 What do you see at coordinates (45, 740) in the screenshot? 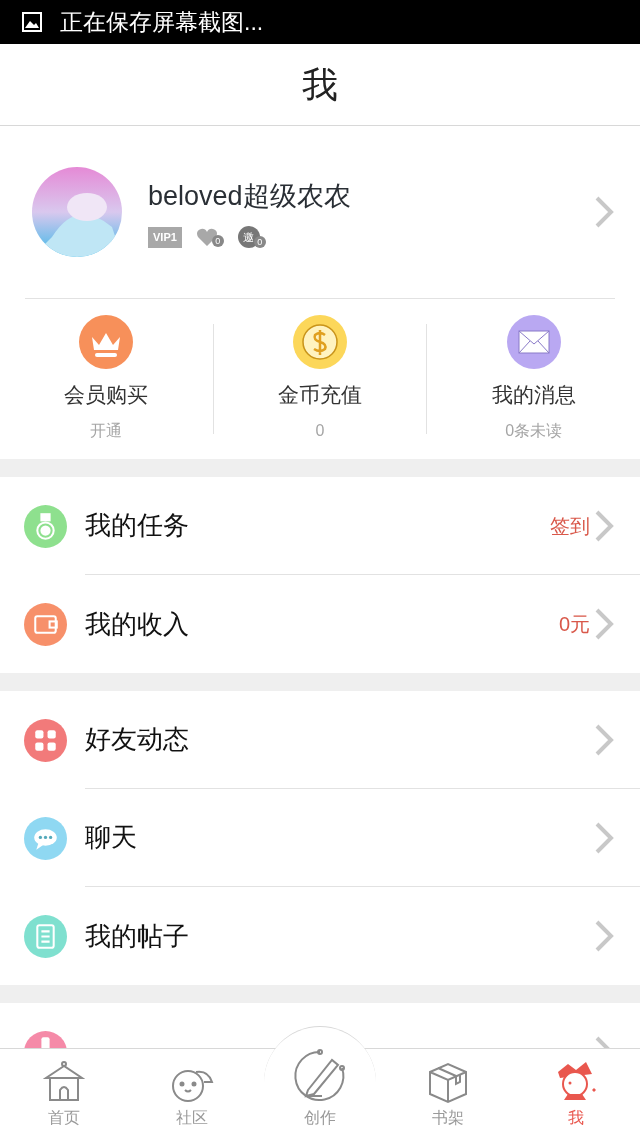
I see `grid-icon` at bounding box center [45, 740].